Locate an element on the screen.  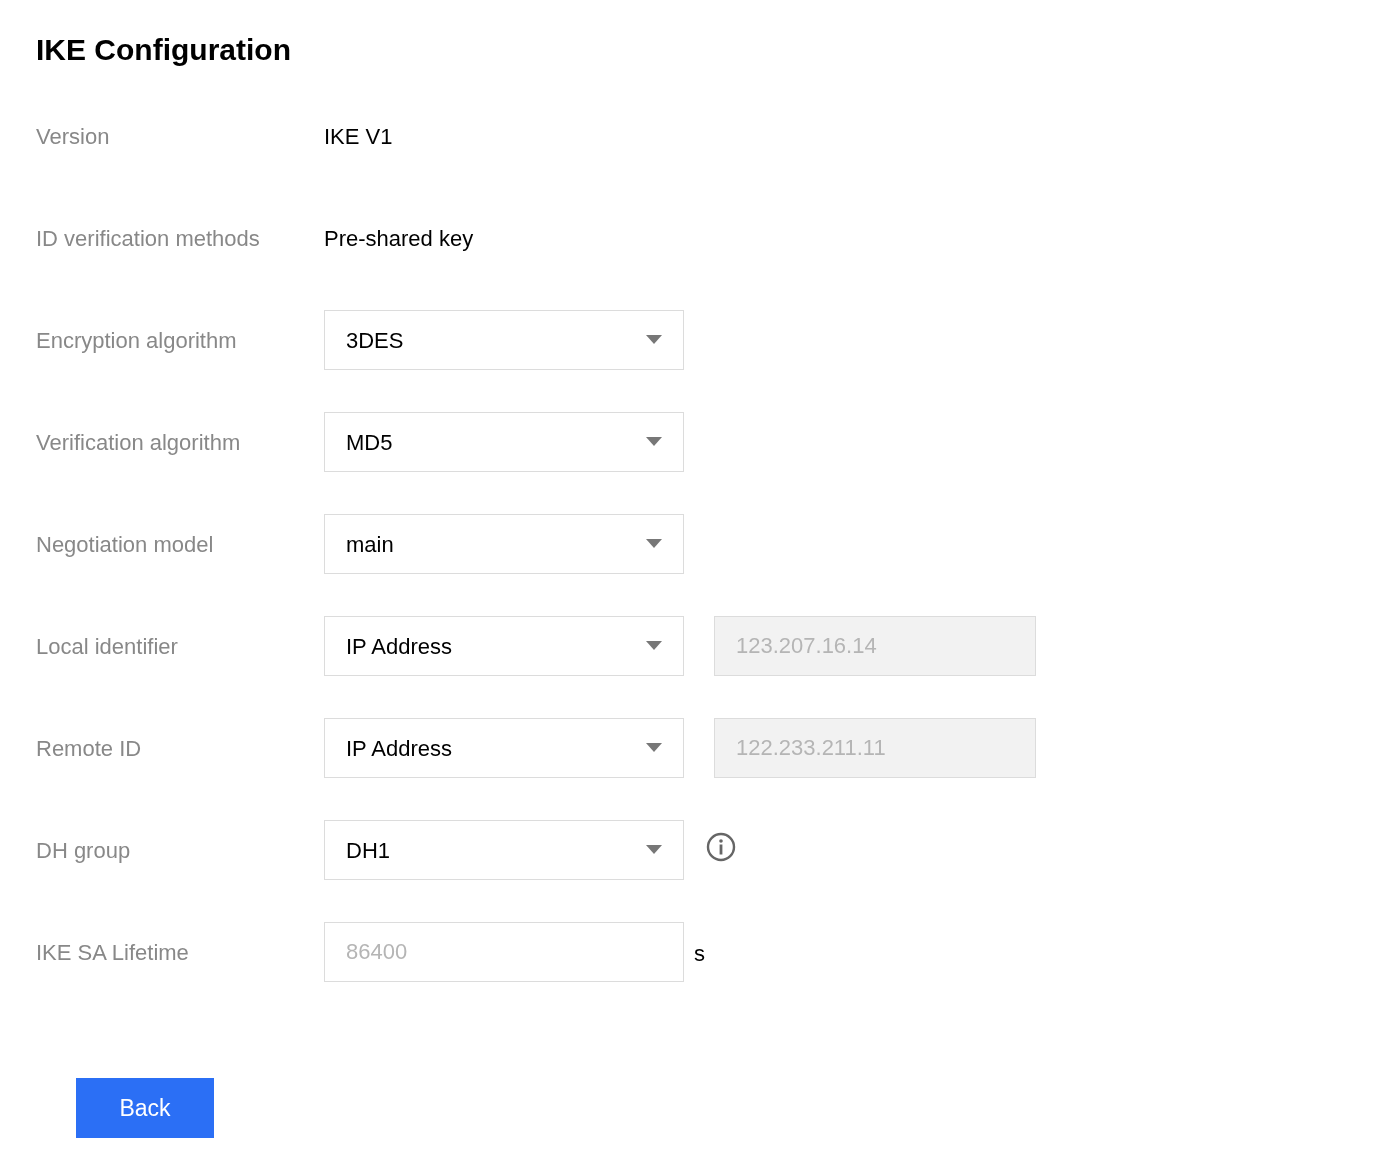
field-value: Pre-shared key is located at coordinates (399, 238).